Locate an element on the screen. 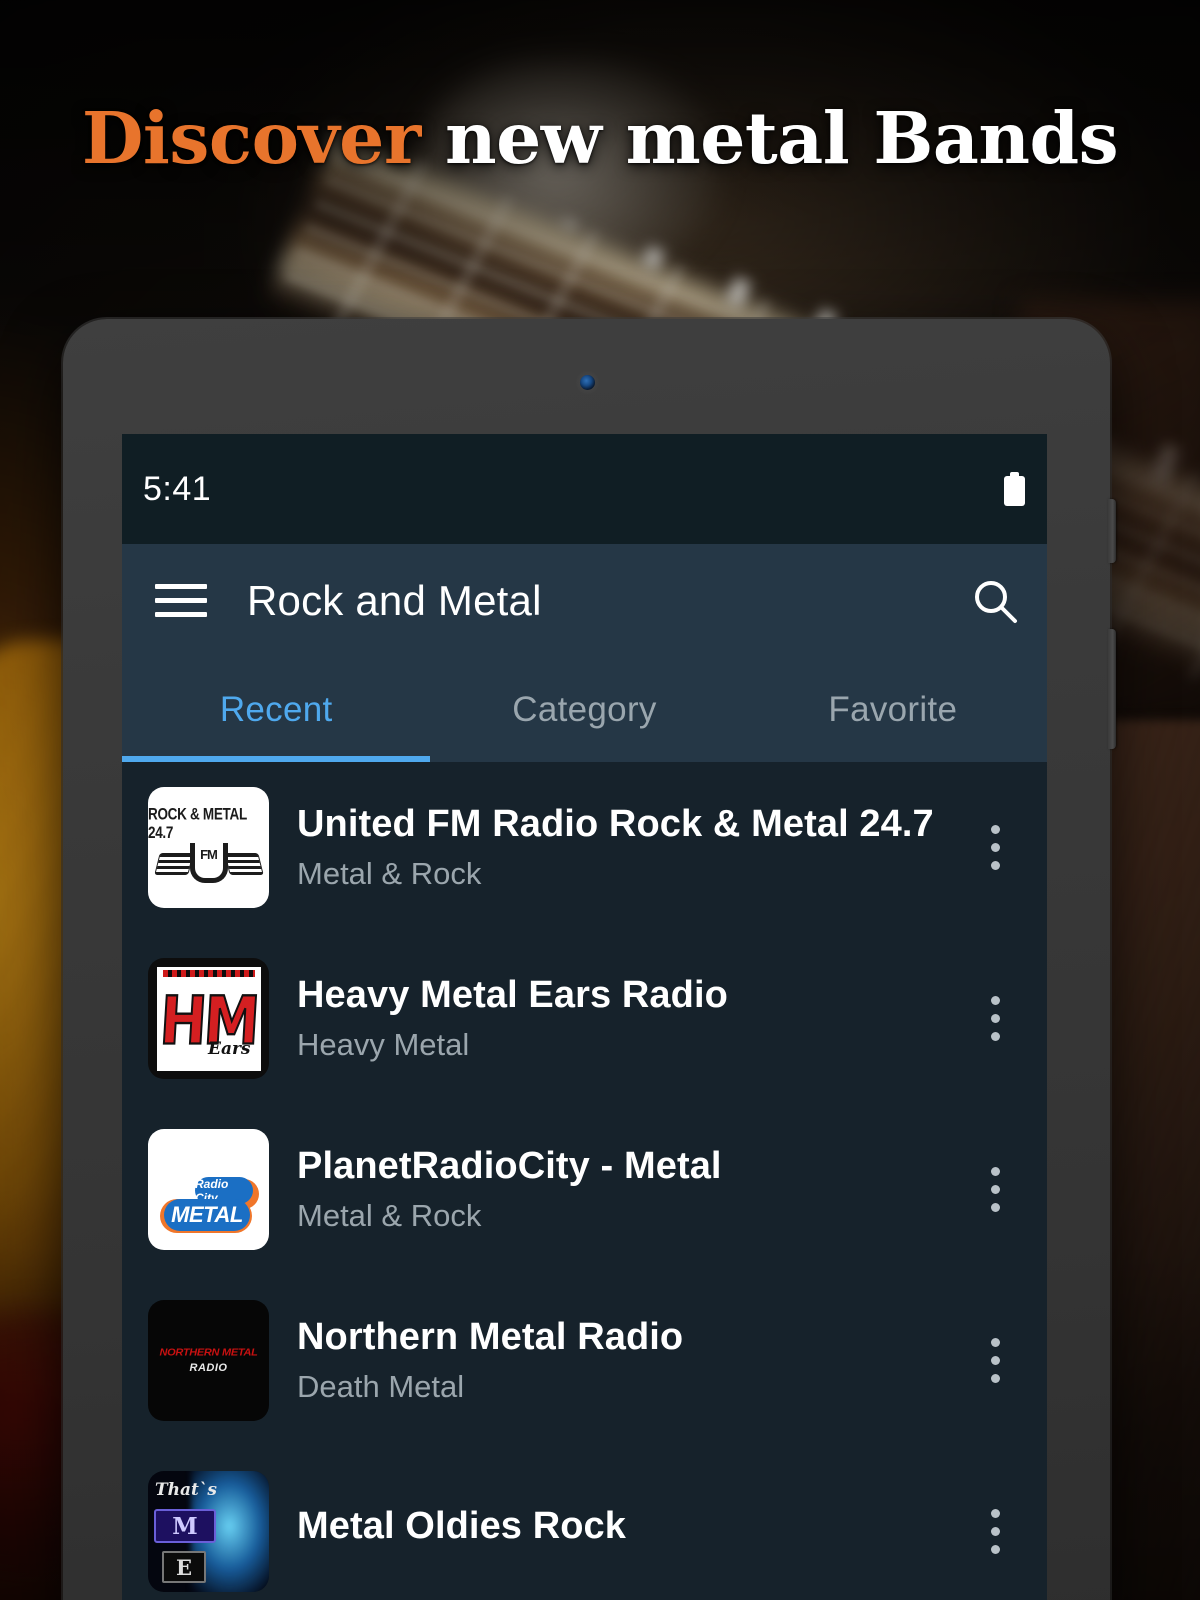 The height and width of the screenshot is (1600, 1200). northern-metal-radio-logo: NORTHERN METAL RADIO is located at coordinates (208, 1360).